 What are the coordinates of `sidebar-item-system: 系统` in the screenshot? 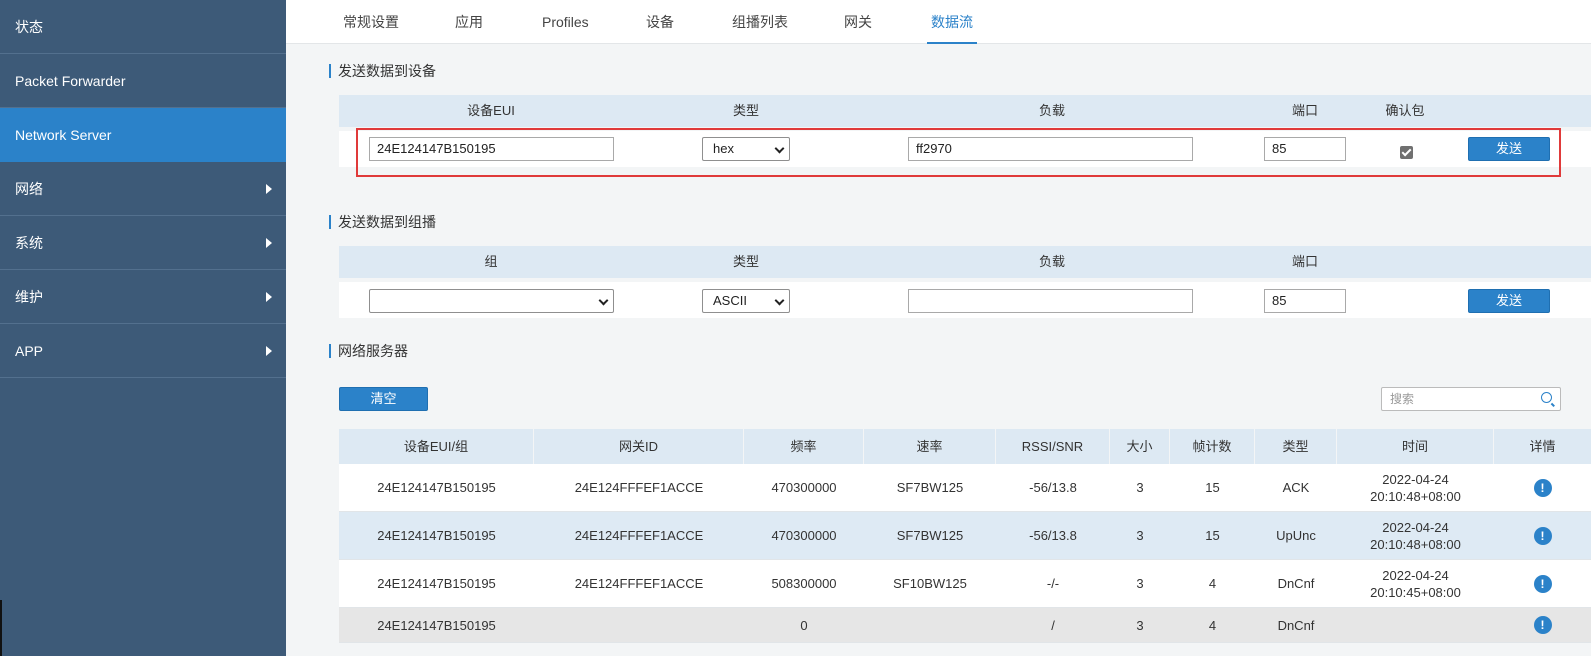 It's located at (143, 243).